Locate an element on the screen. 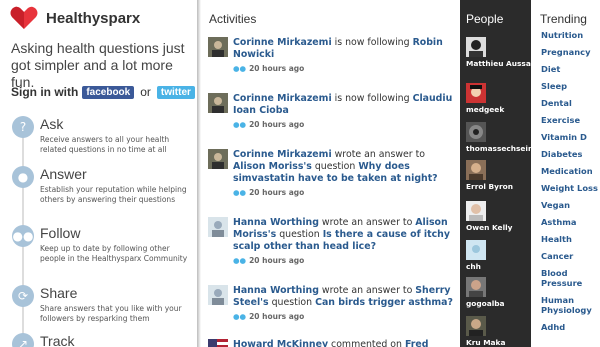 This screenshot has width=600, height=347. object-link: Alison Moriss's is located at coordinates (272, 166).